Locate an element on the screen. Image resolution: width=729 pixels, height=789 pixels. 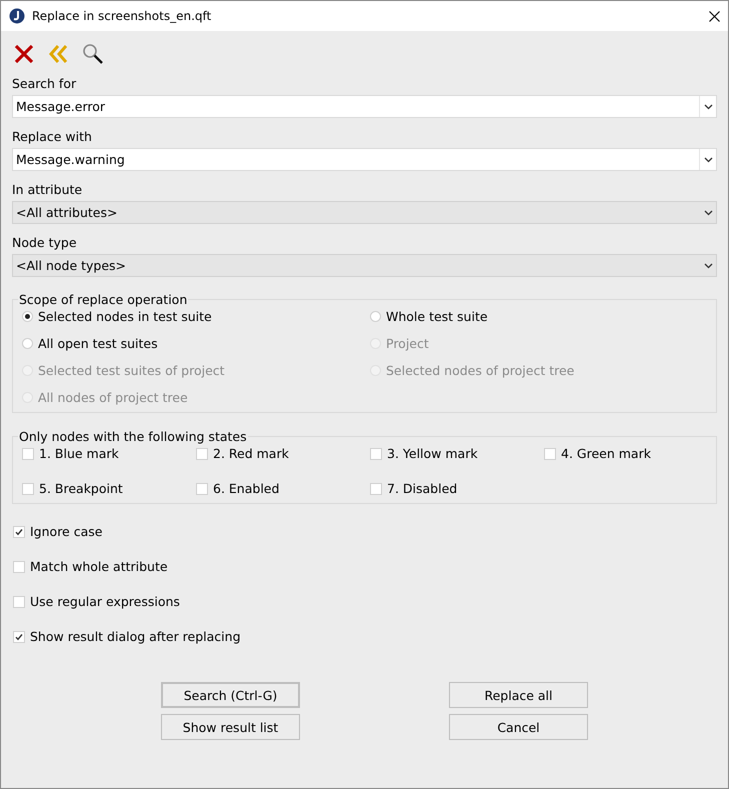
field-label: Search for is located at coordinates (45, 83).